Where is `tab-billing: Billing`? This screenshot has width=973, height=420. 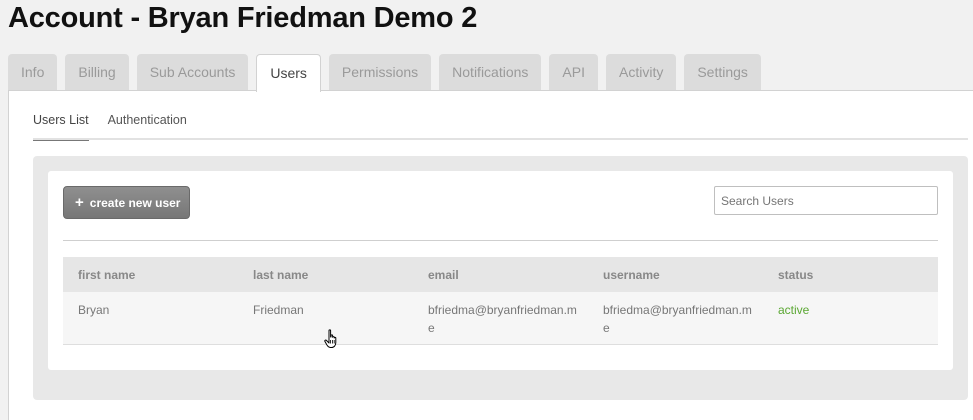 tab-billing: Billing is located at coordinates (97, 72).